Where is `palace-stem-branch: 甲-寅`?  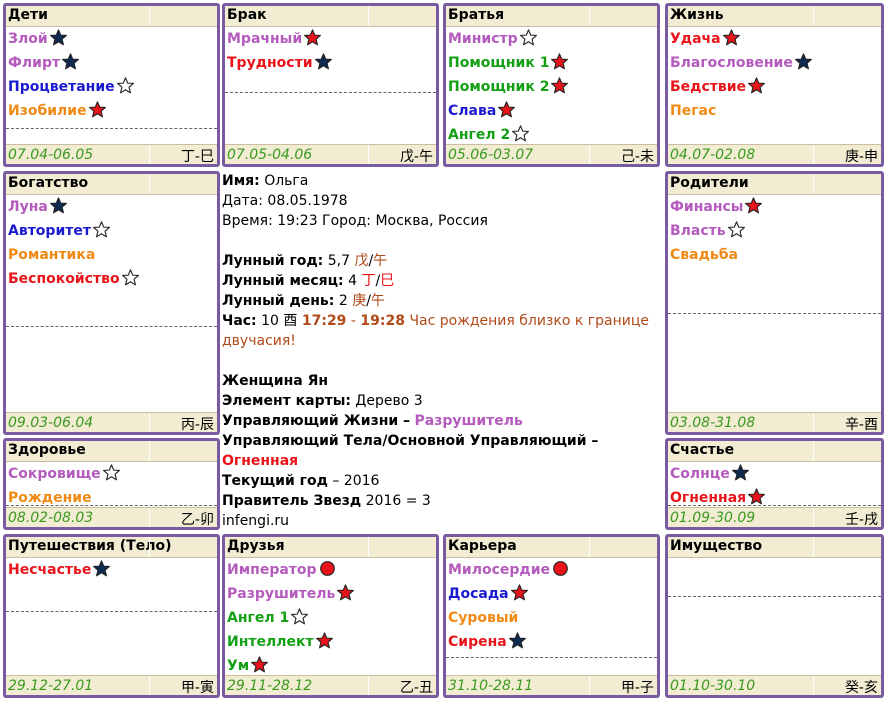
palace-stem-branch: 甲-寅 is located at coordinates (197, 688).